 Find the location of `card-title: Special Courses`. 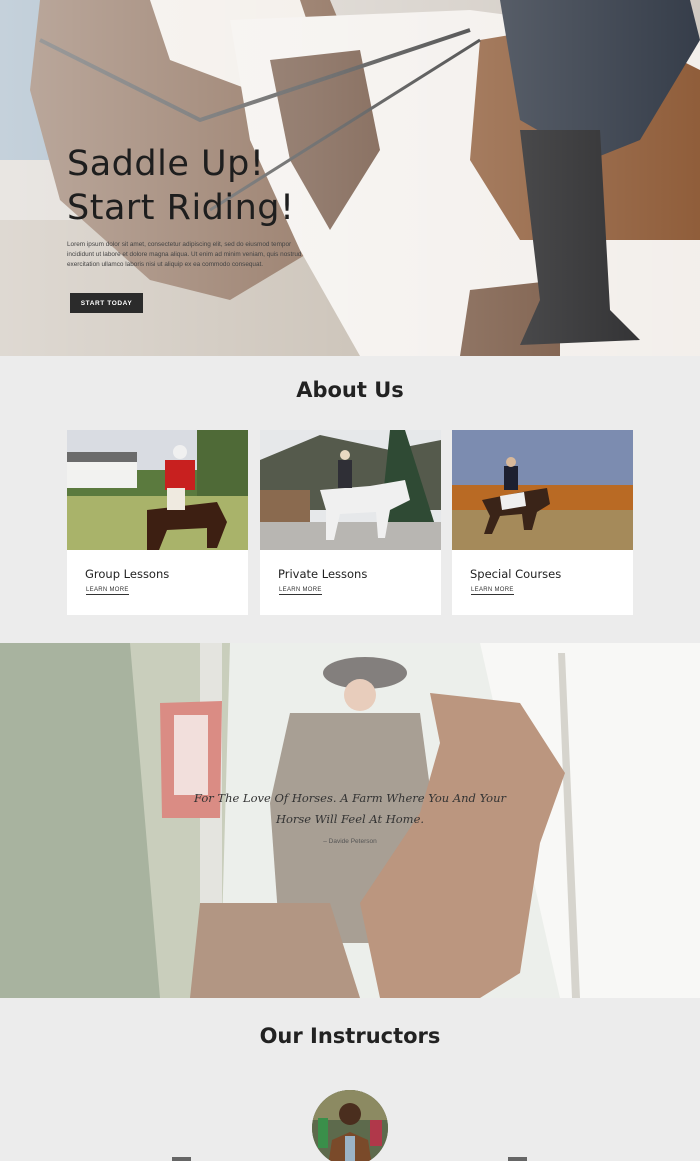

card-title: Special Courses is located at coordinates (516, 574).